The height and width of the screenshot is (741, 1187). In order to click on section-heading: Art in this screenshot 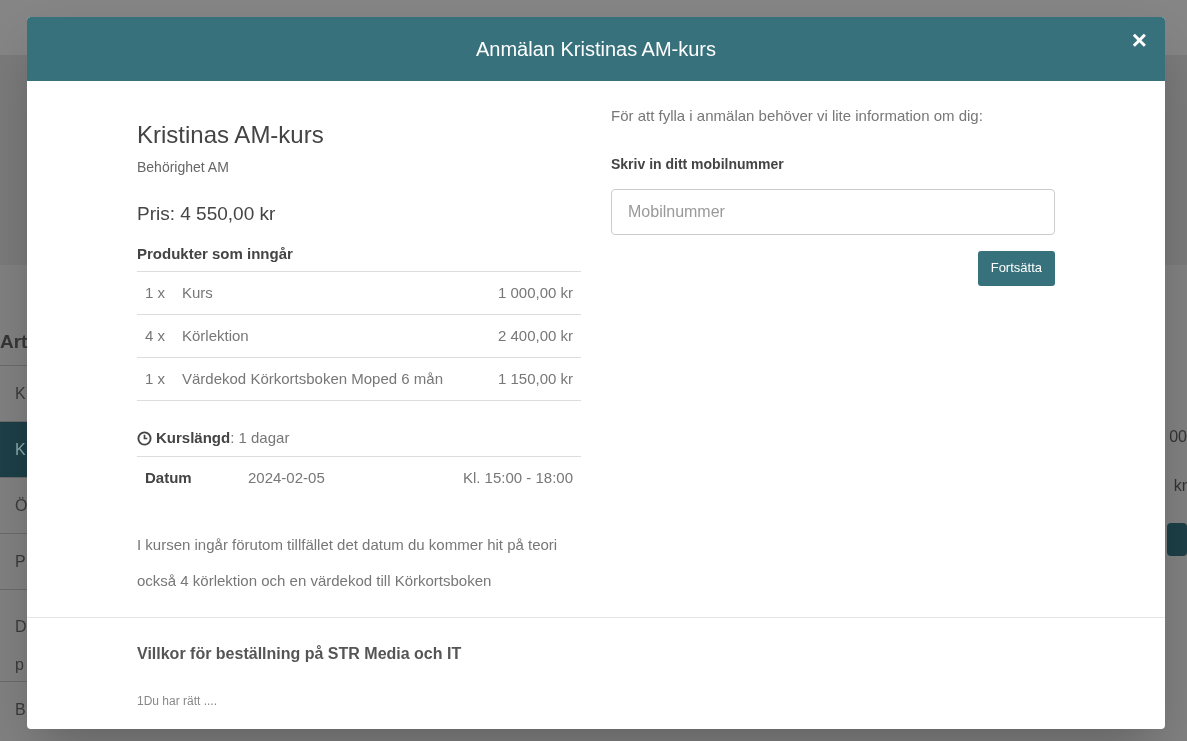, I will do `click(14, 342)`.